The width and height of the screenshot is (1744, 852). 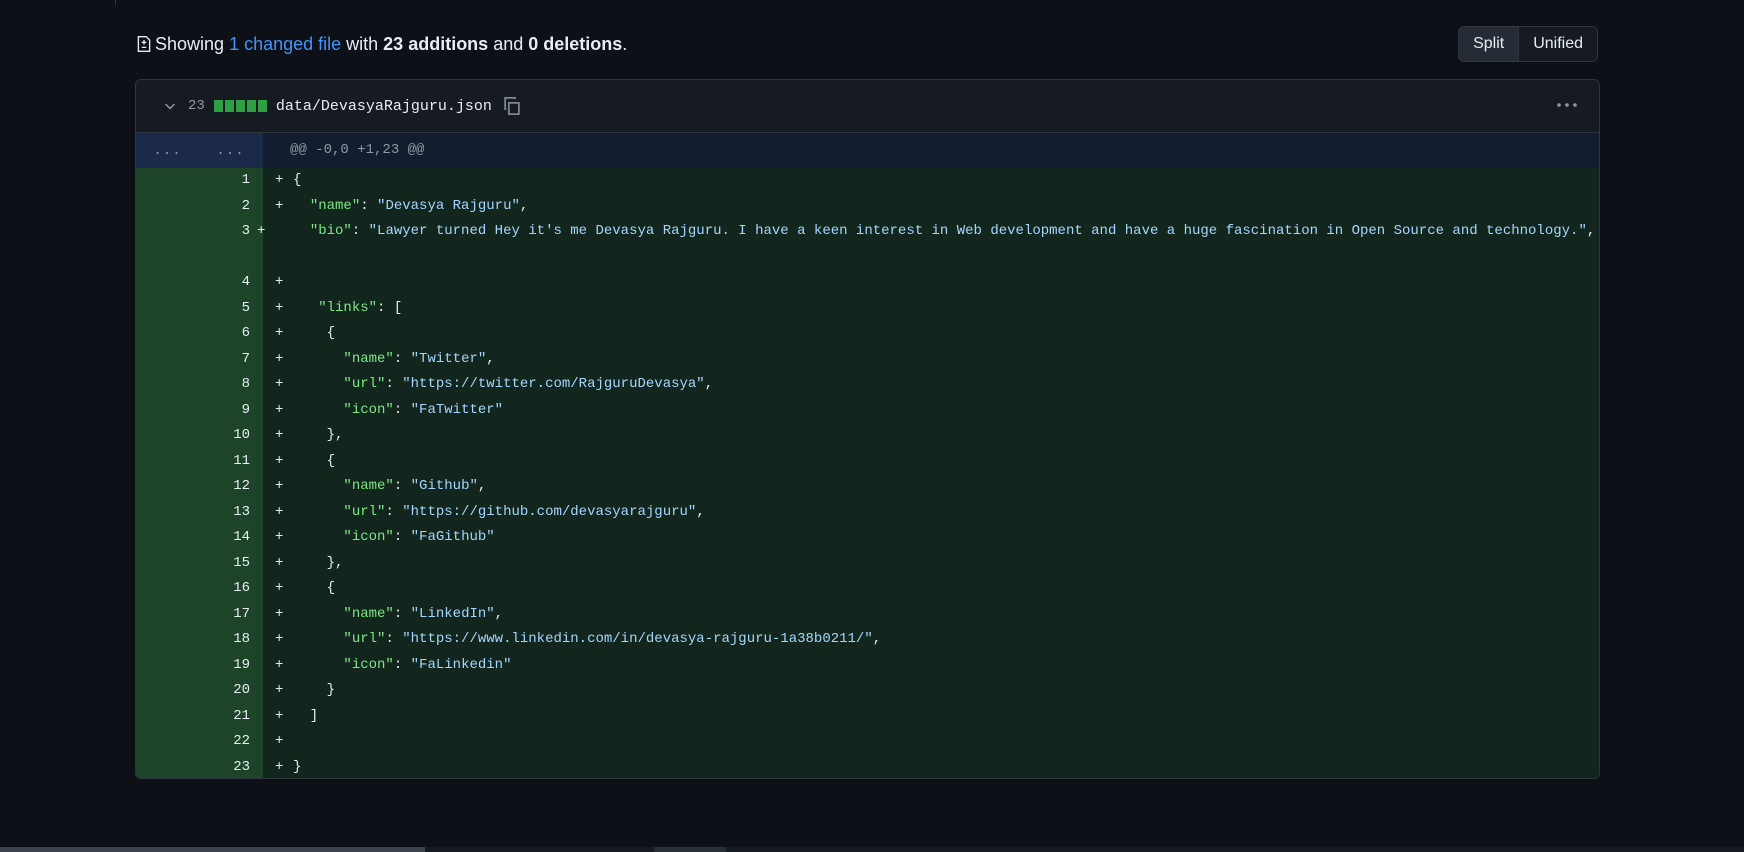 What do you see at coordinates (199, 410) in the screenshot?
I see `line-number: 9` at bounding box center [199, 410].